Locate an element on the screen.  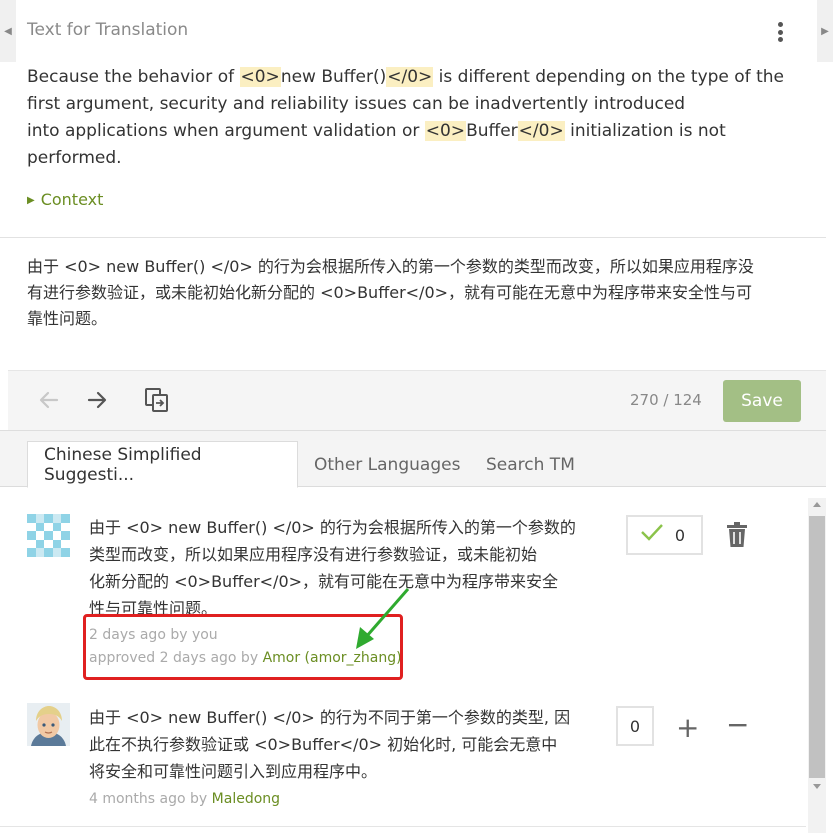
tab-other-languages: Other Languages is located at coordinates (387, 464).